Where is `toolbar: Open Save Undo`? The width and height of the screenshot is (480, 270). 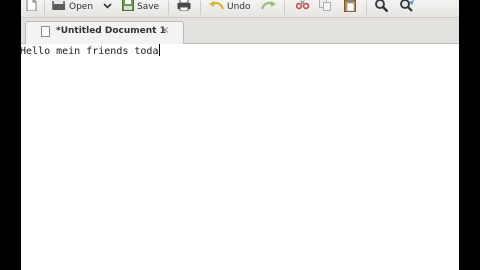 toolbar: Open Save Undo is located at coordinates (240, 9).